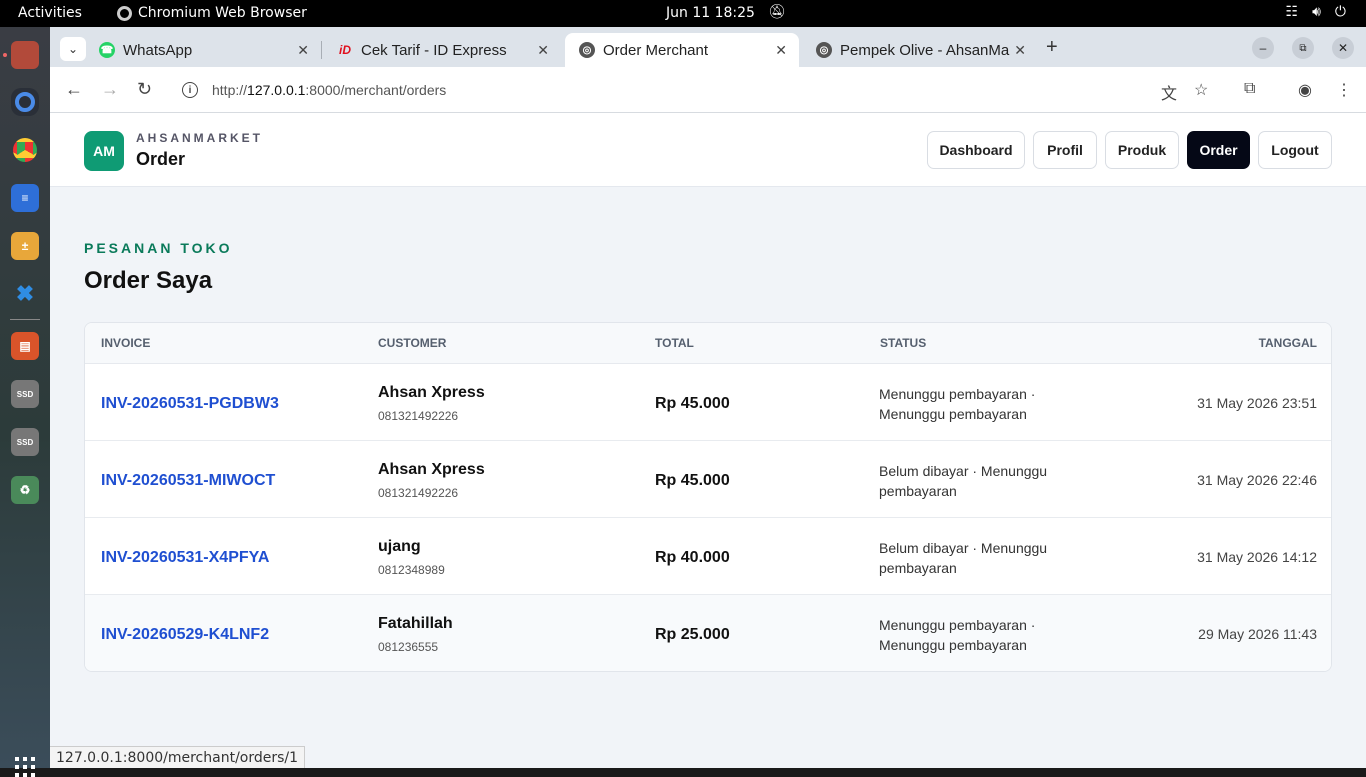 The image size is (1366, 777). I want to click on clock: Jun 11 18:25, so click(710, 13).